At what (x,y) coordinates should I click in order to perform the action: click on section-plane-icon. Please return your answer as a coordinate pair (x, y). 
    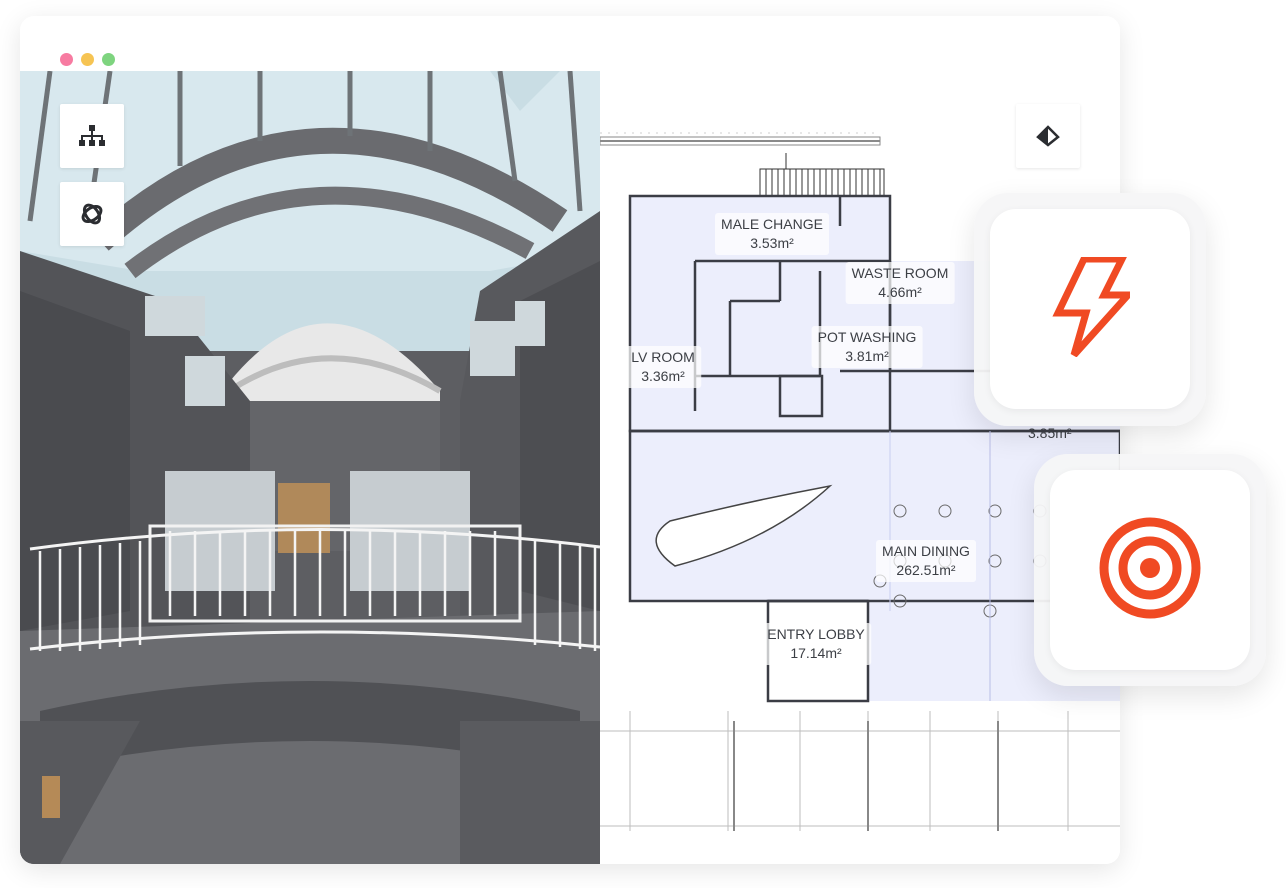
    Looking at the image, I should click on (1048, 136).